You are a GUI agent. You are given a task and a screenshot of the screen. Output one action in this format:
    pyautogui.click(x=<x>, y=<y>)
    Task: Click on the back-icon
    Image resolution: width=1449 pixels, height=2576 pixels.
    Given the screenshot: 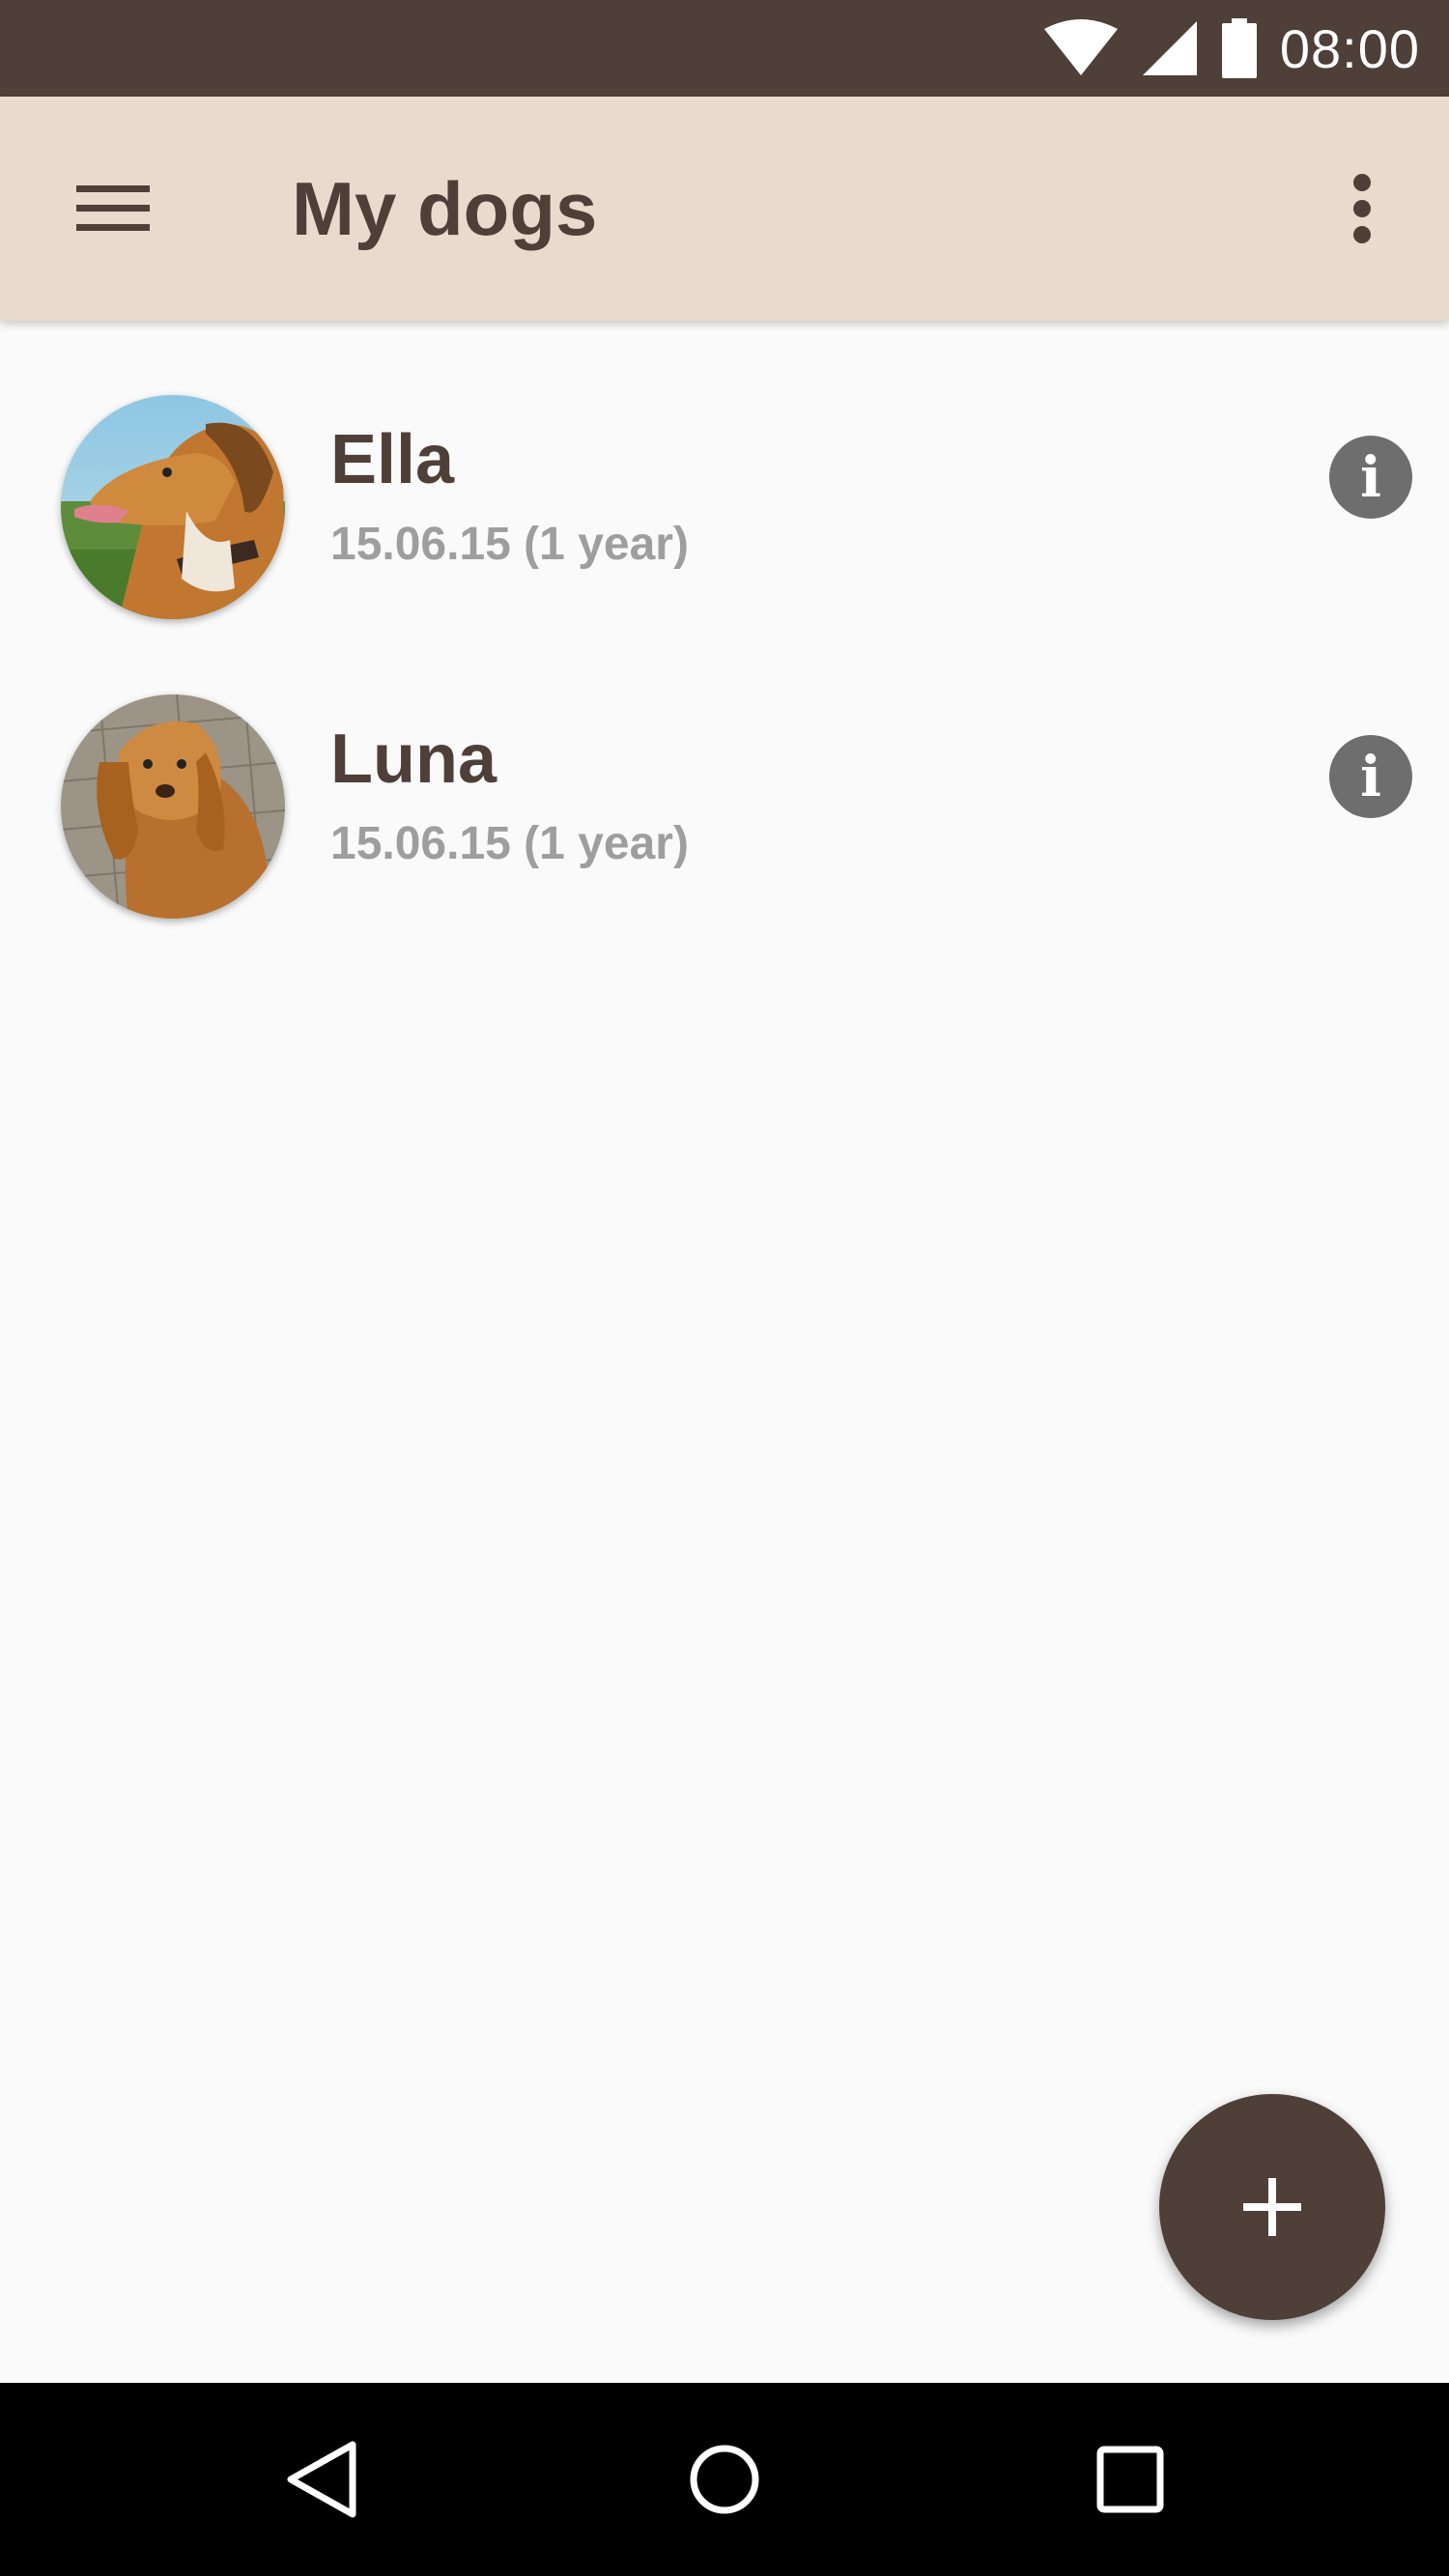 What is the action you would take?
    pyautogui.click(x=321, y=2479)
    